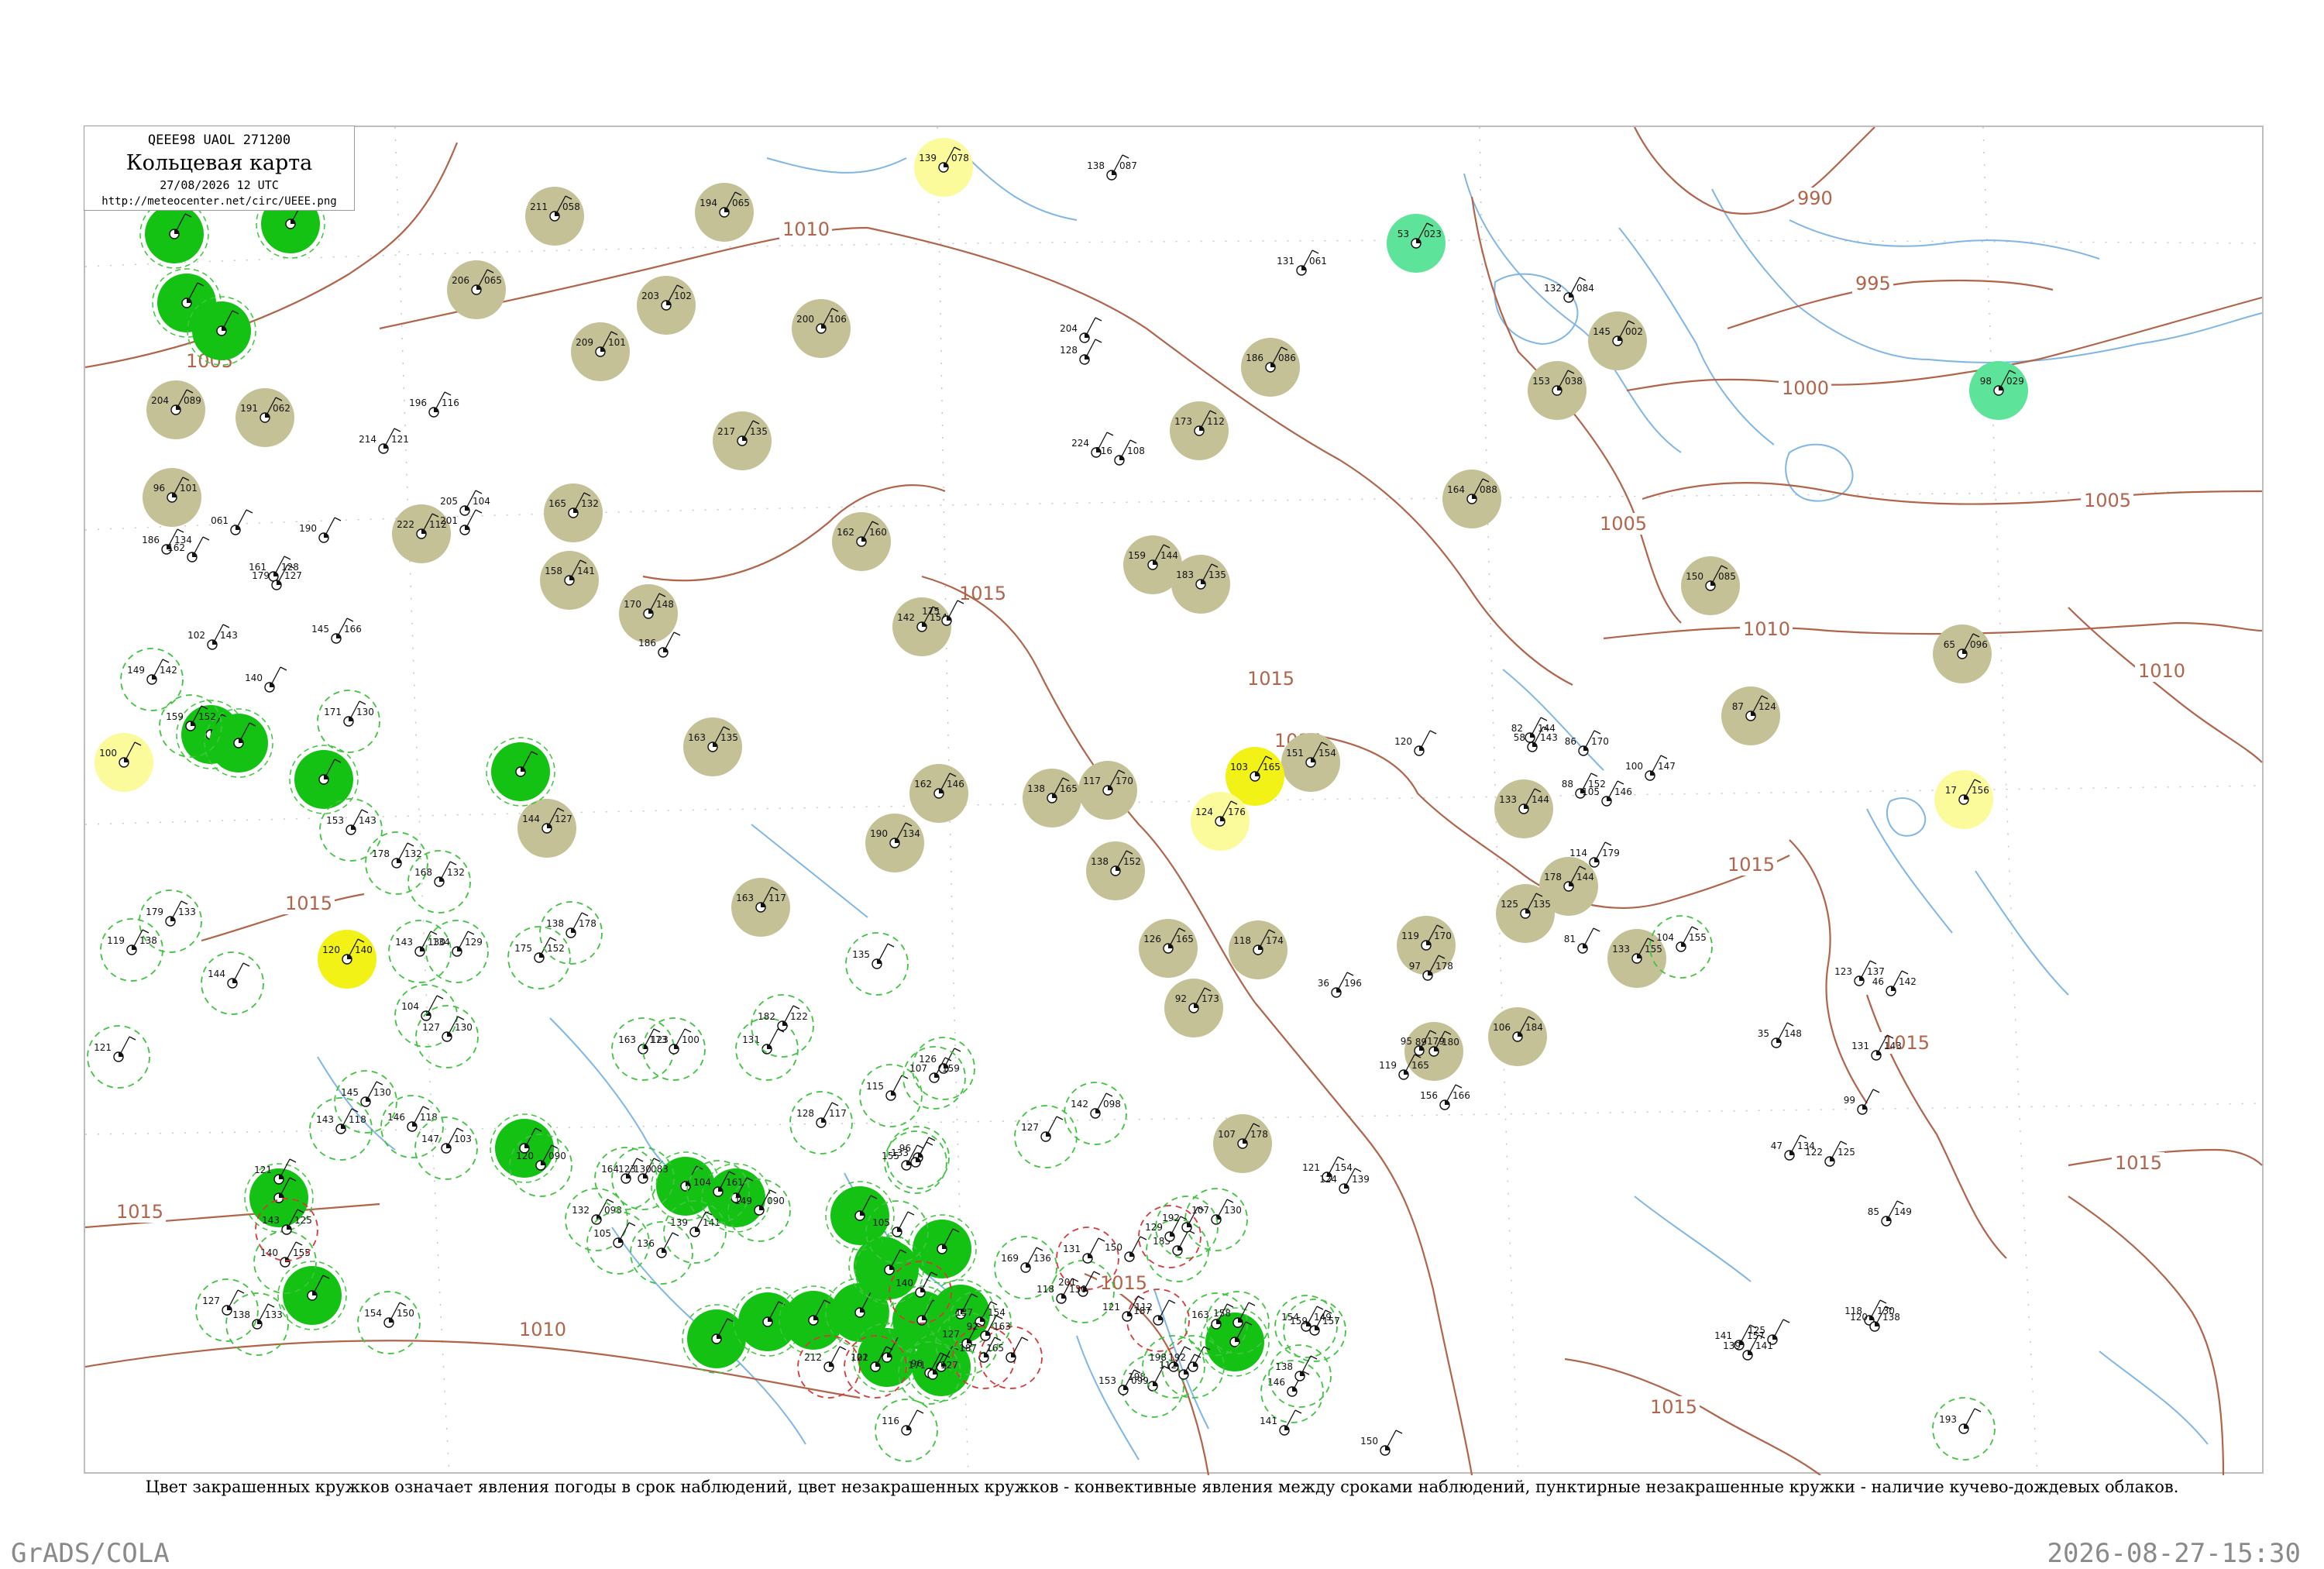 The width and height of the screenshot is (2324, 1569). I want to click on weather-station: 121, so click(118, 1057).